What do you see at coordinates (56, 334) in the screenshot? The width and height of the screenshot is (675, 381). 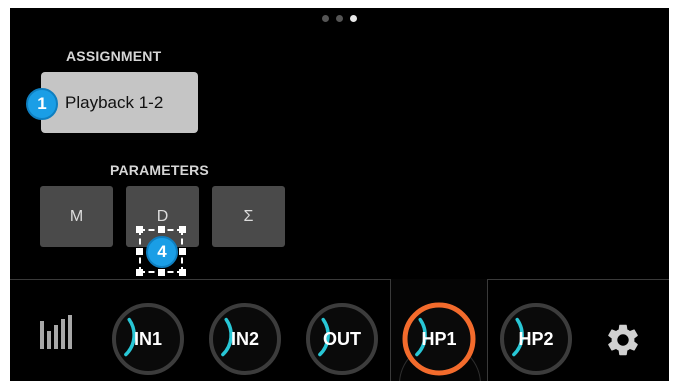 I see `level-meters-icon` at bounding box center [56, 334].